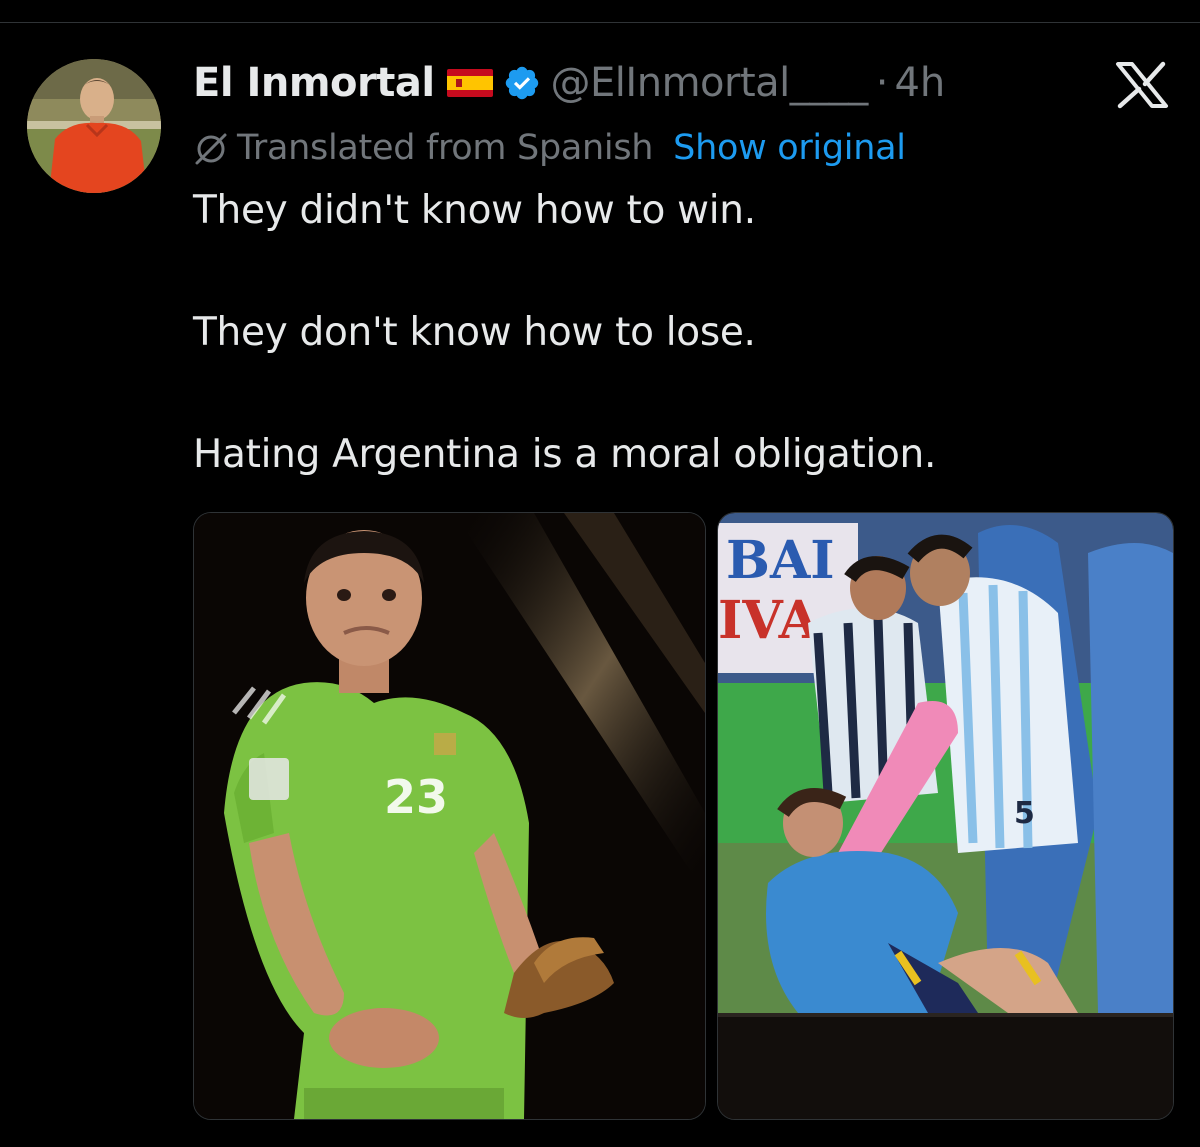  Describe the element at coordinates (474, 332) in the screenshot. I see `tweet-text-line-2: They don't know how to lose.` at that location.